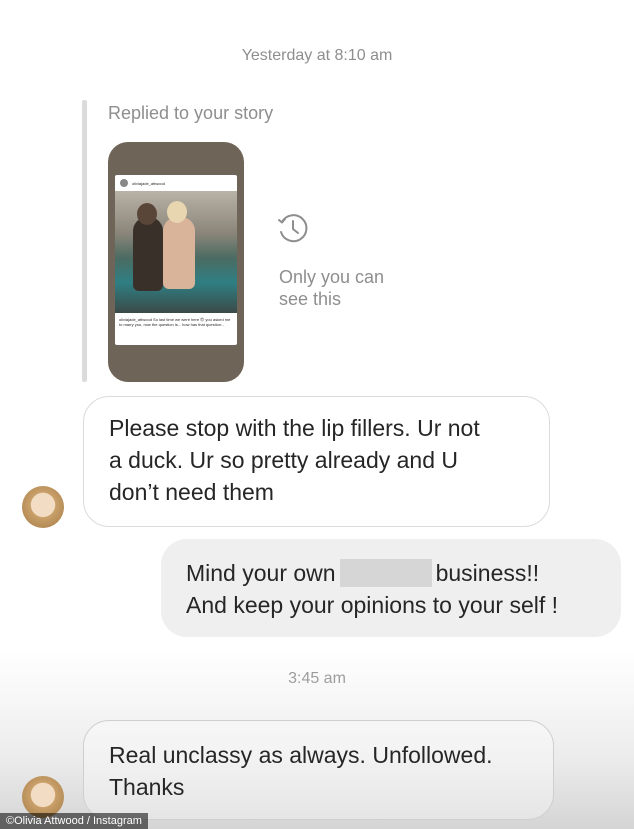  Describe the element at coordinates (317, 55) in the screenshot. I see `timestamp-yesterday: Yesterday at 8:10 am` at that location.